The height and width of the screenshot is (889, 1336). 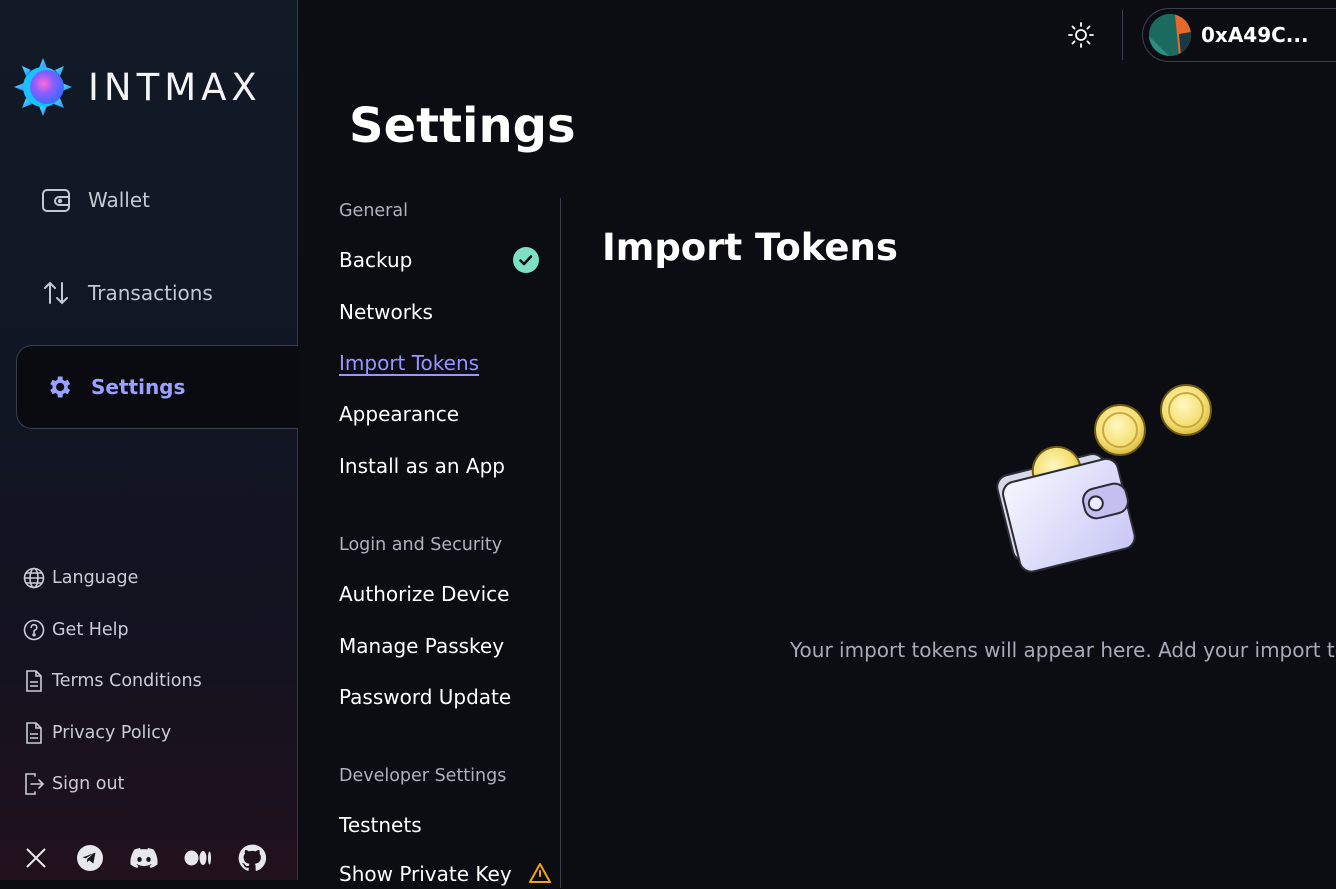 What do you see at coordinates (56, 200) in the screenshot?
I see `wallet-icon` at bounding box center [56, 200].